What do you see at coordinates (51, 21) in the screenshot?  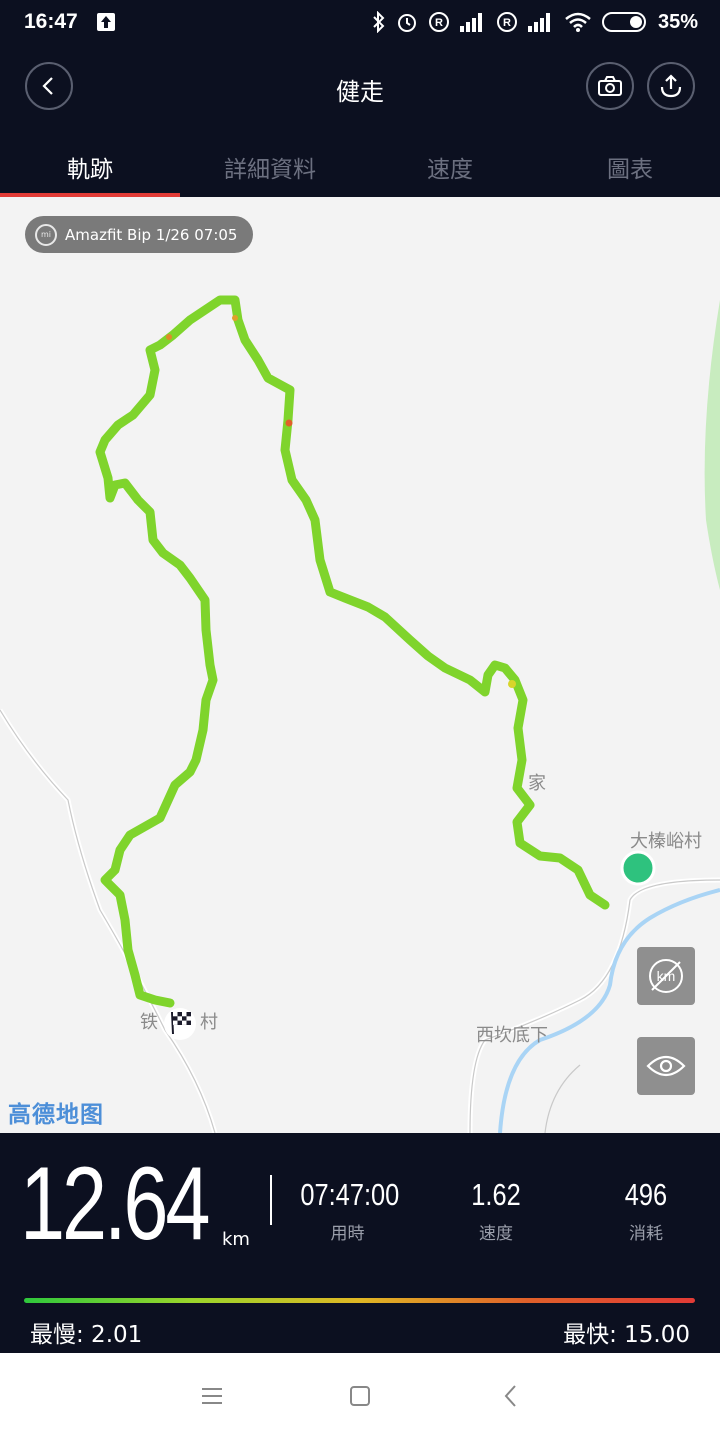 I see `status-time: 16:47` at bounding box center [51, 21].